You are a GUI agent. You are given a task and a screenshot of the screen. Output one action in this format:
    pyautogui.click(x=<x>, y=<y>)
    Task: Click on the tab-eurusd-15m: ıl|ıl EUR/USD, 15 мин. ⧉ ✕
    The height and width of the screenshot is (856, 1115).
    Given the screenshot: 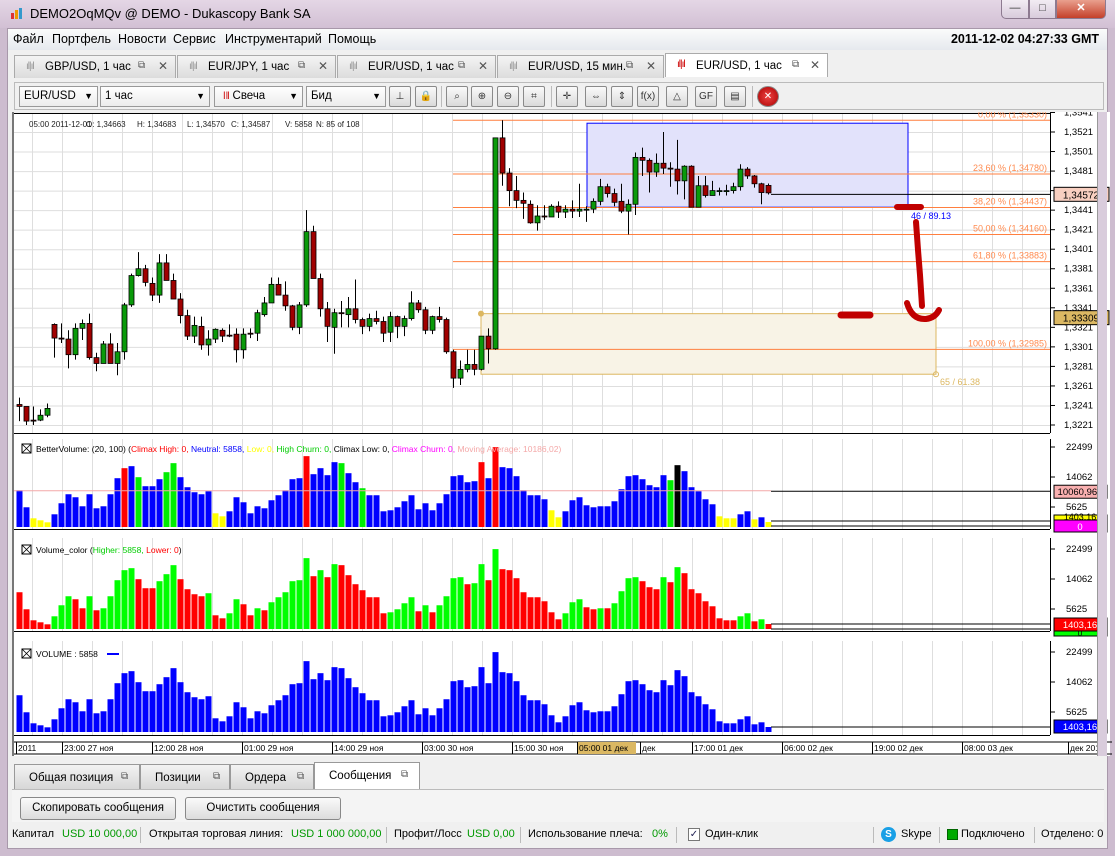 What is the action you would take?
    pyautogui.click(x=580, y=66)
    